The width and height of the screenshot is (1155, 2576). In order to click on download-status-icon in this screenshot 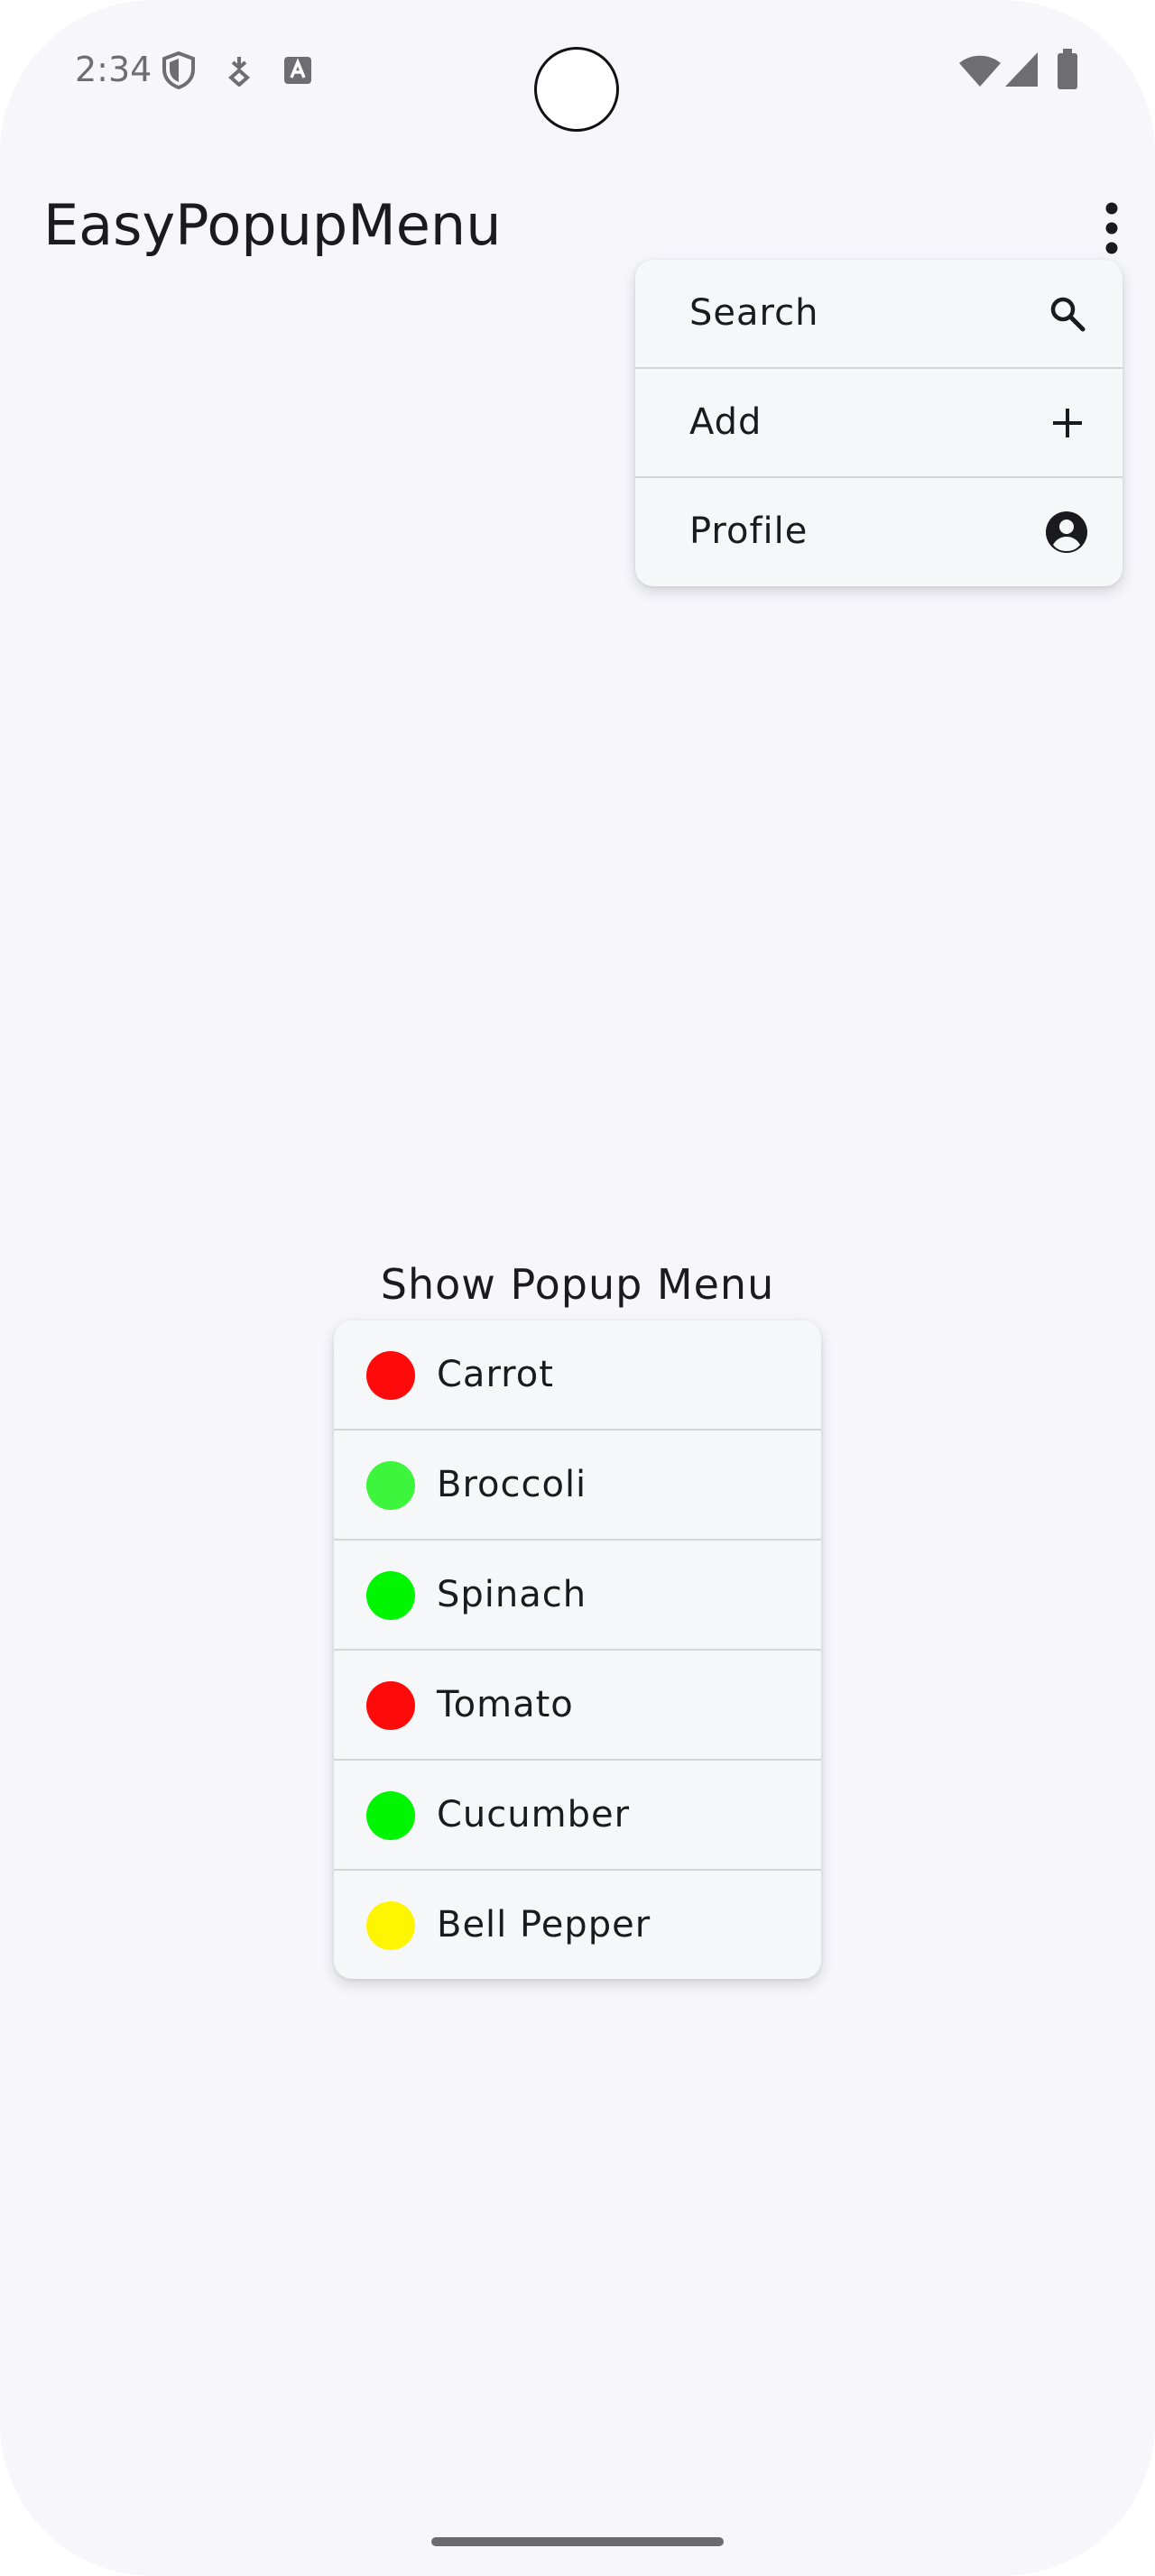, I will do `click(239, 72)`.